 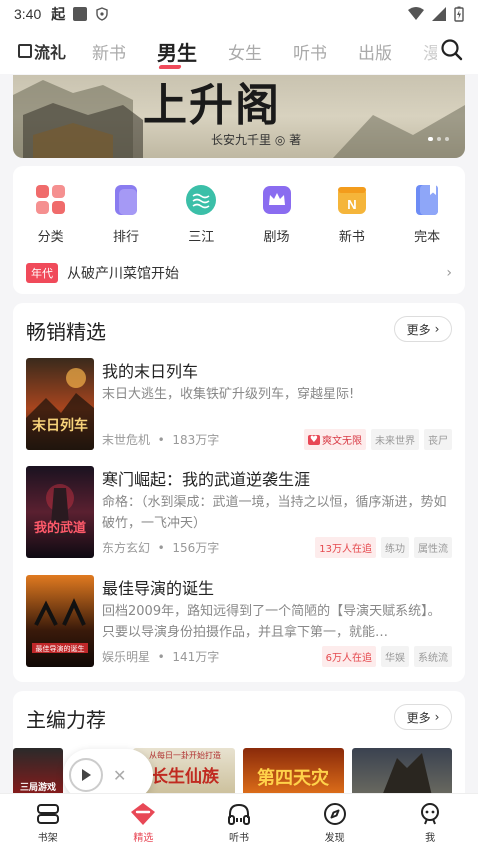 I want to click on book-title: 最佳导演的诞生, so click(x=158, y=588).